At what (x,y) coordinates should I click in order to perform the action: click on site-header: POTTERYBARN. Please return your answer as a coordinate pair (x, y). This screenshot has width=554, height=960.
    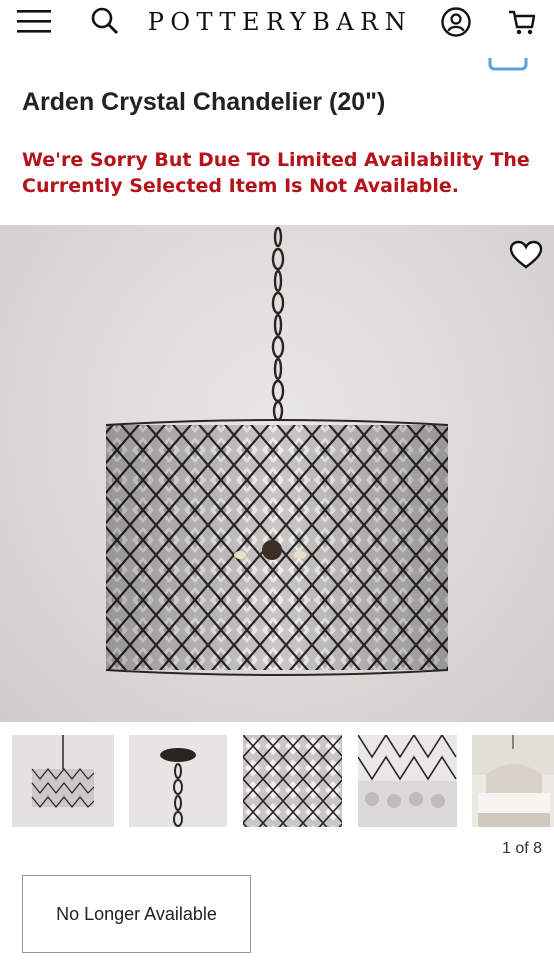
    Looking at the image, I should click on (277, 24).